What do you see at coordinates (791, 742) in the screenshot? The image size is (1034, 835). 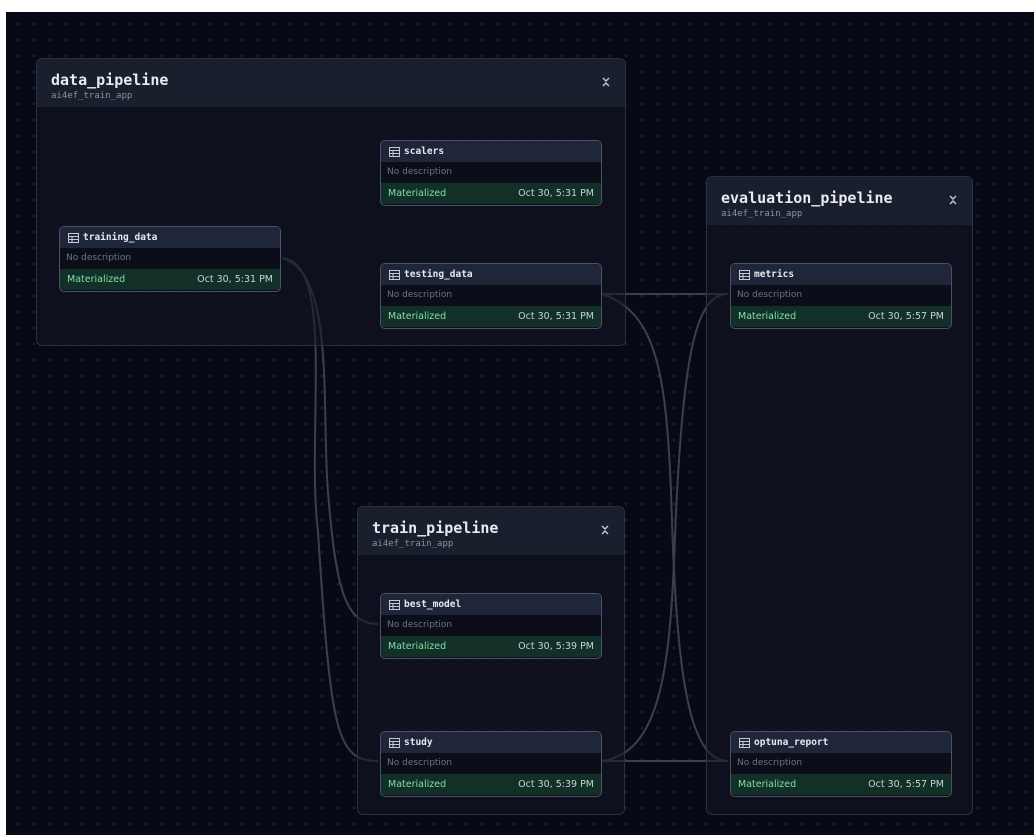 I see `asset-name: optuna_report` at bounding box center [791, 742].